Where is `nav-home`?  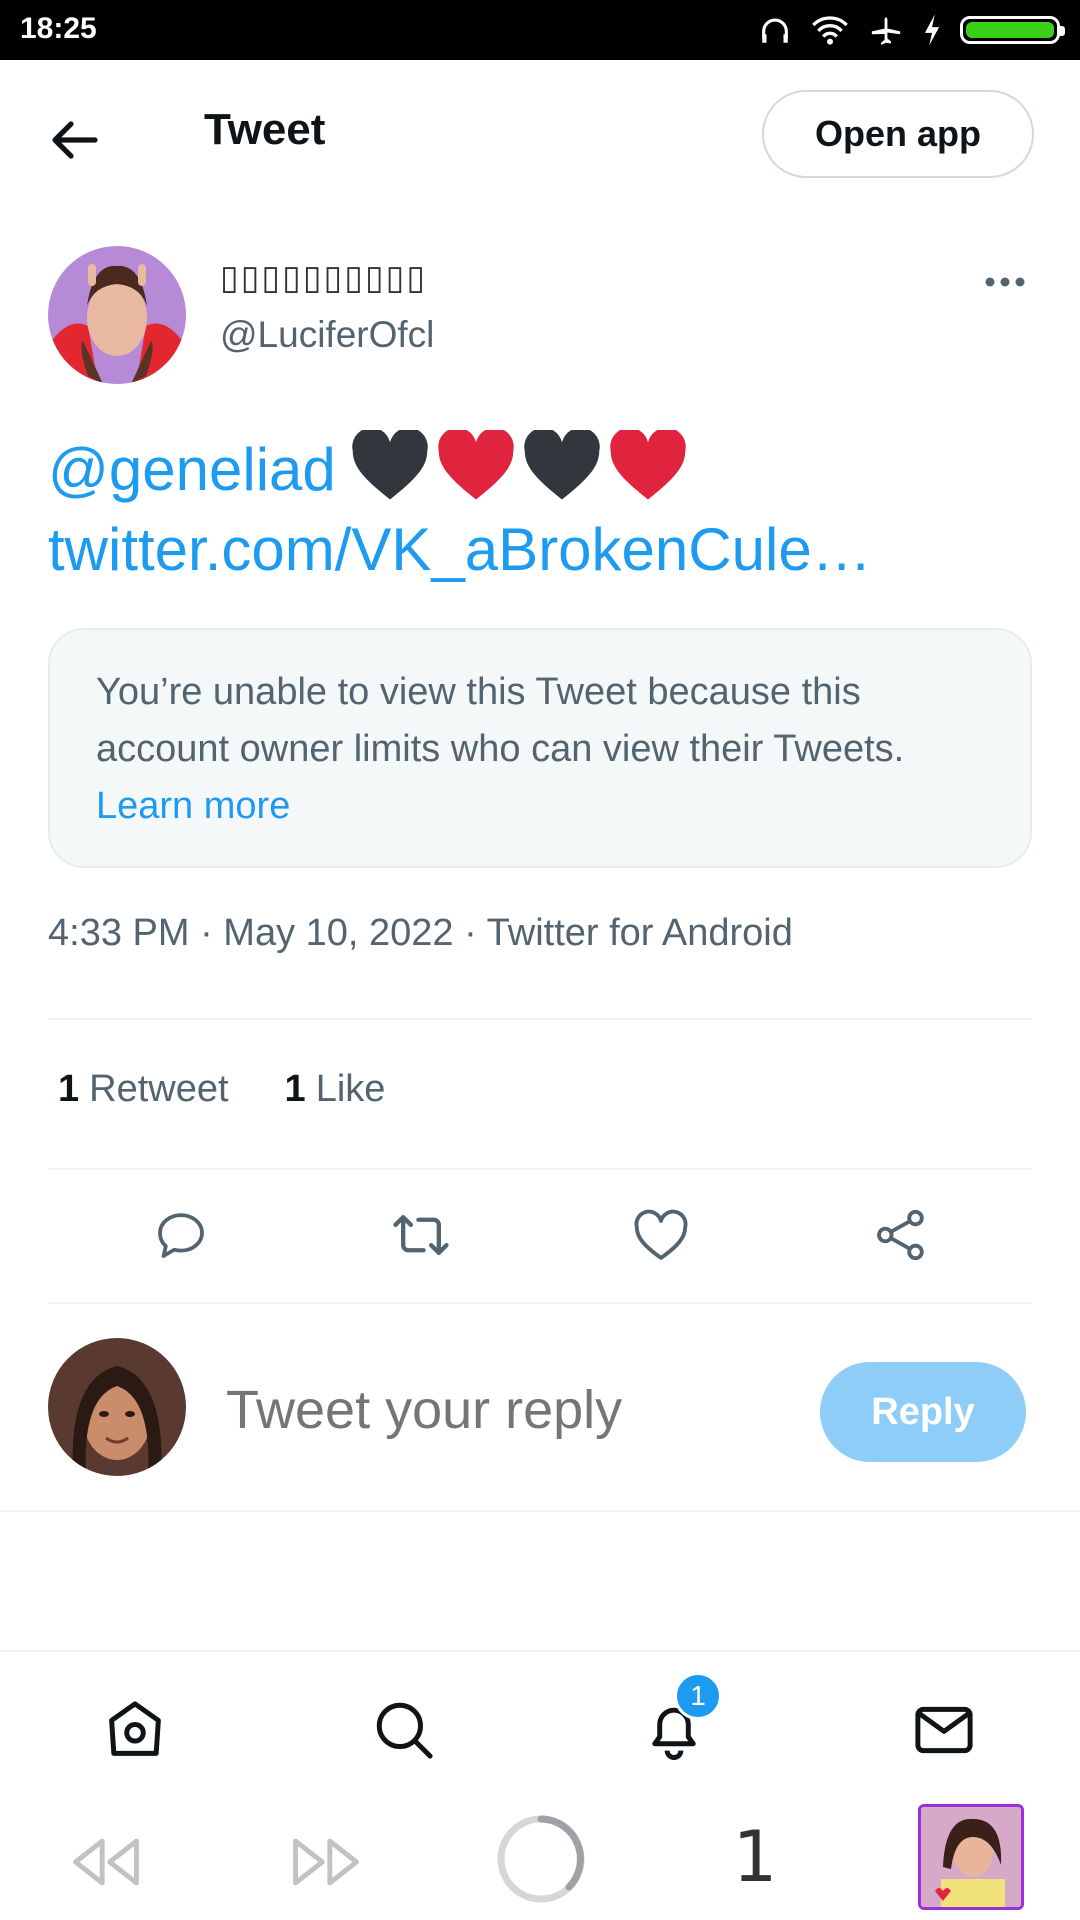 nav-home is located at coordinates (135, 1730).